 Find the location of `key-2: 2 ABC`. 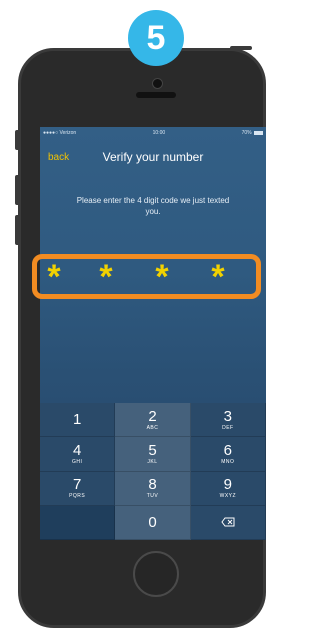

key-2: 2 ABC is located at coordinates (153, 420).